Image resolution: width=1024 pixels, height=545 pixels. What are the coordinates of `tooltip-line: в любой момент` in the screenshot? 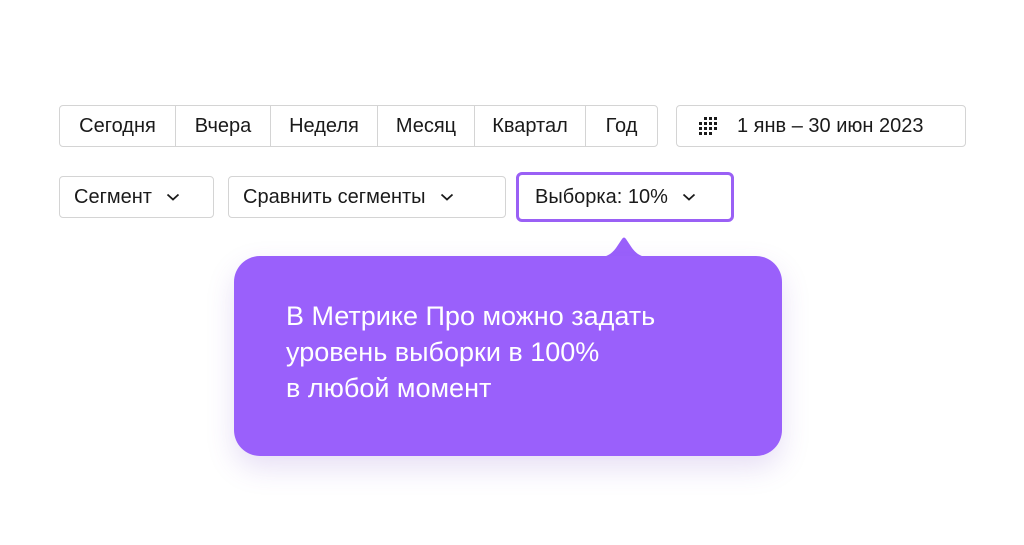 It's located at (389, 388).